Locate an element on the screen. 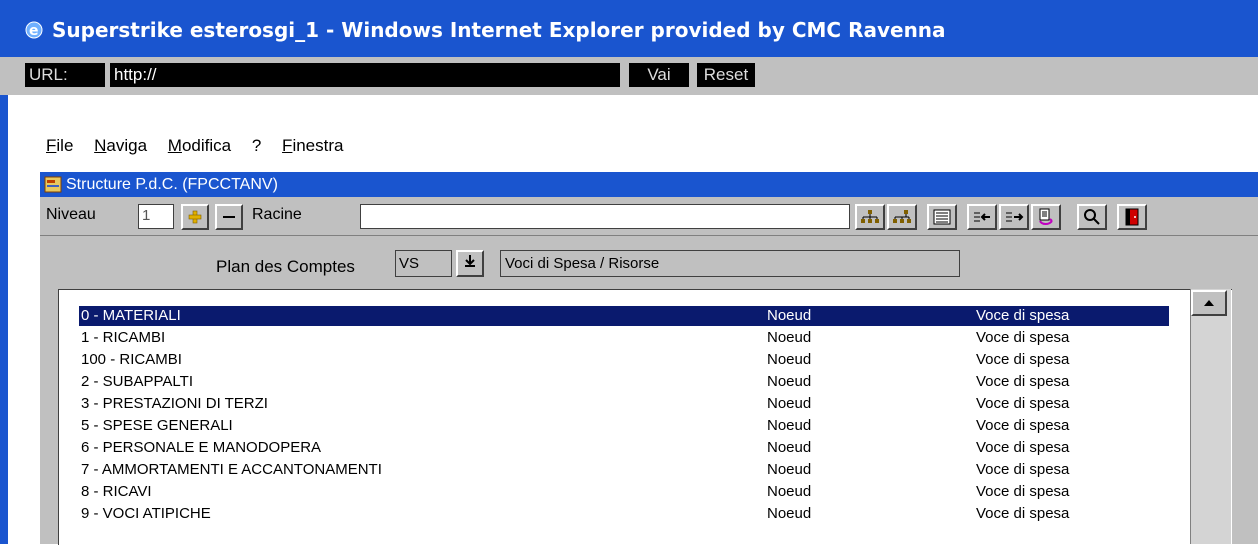 This screenshot has width=1258, height=545. plus-icon is located at coordinates (195, 217).